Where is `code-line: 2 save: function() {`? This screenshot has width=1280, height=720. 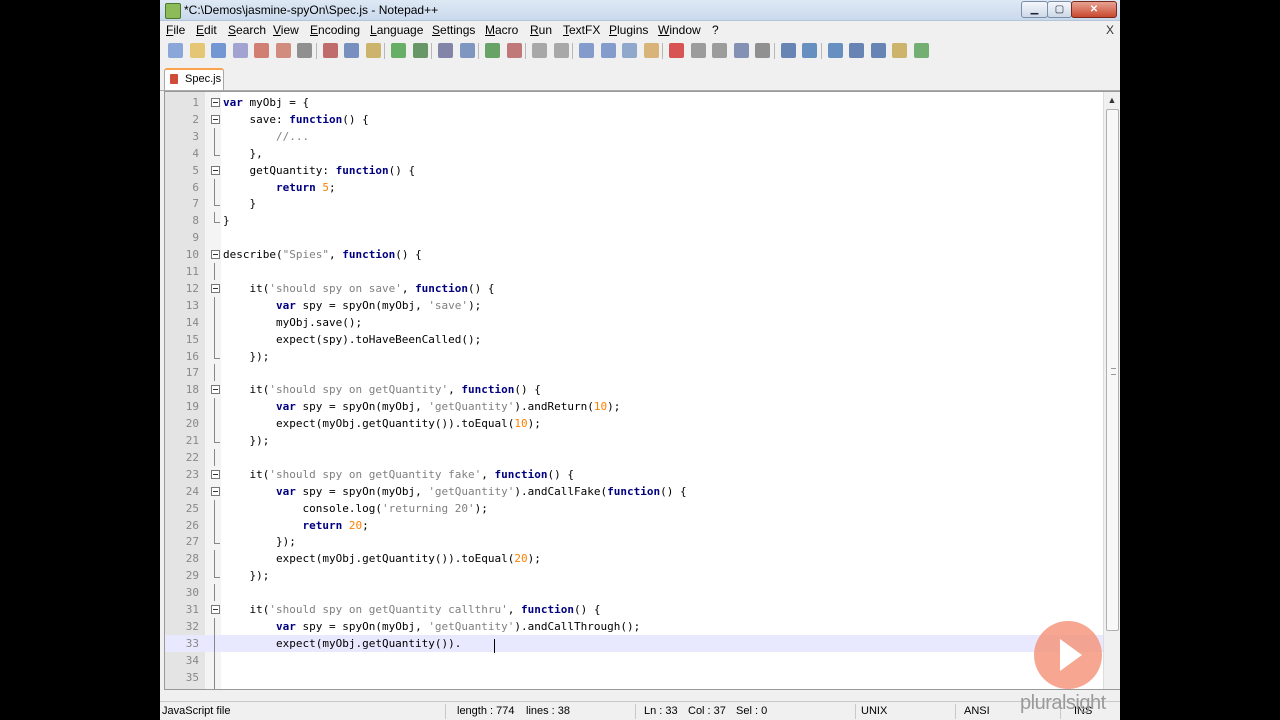
code-line: 2 save: function() { is located at coordinates (635, 119).